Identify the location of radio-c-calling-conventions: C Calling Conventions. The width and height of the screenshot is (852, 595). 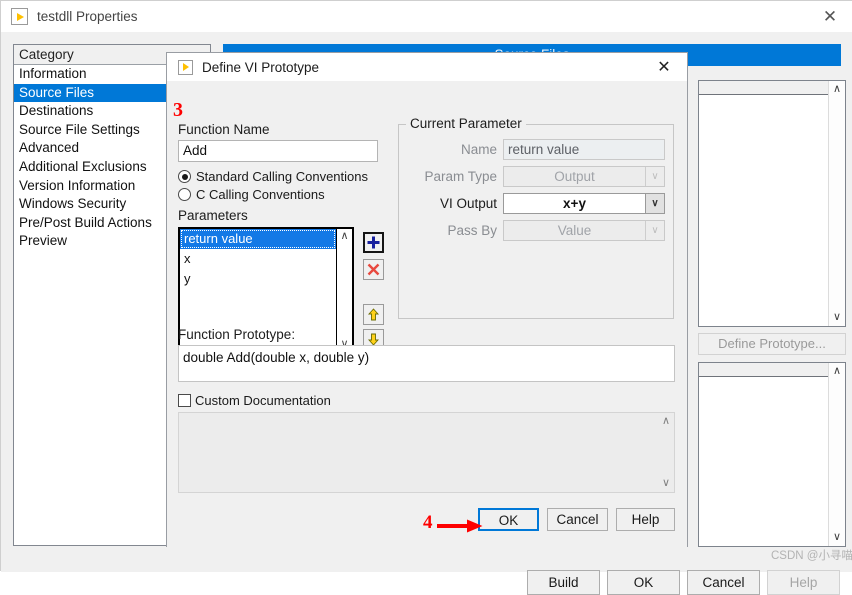
(251, 194).